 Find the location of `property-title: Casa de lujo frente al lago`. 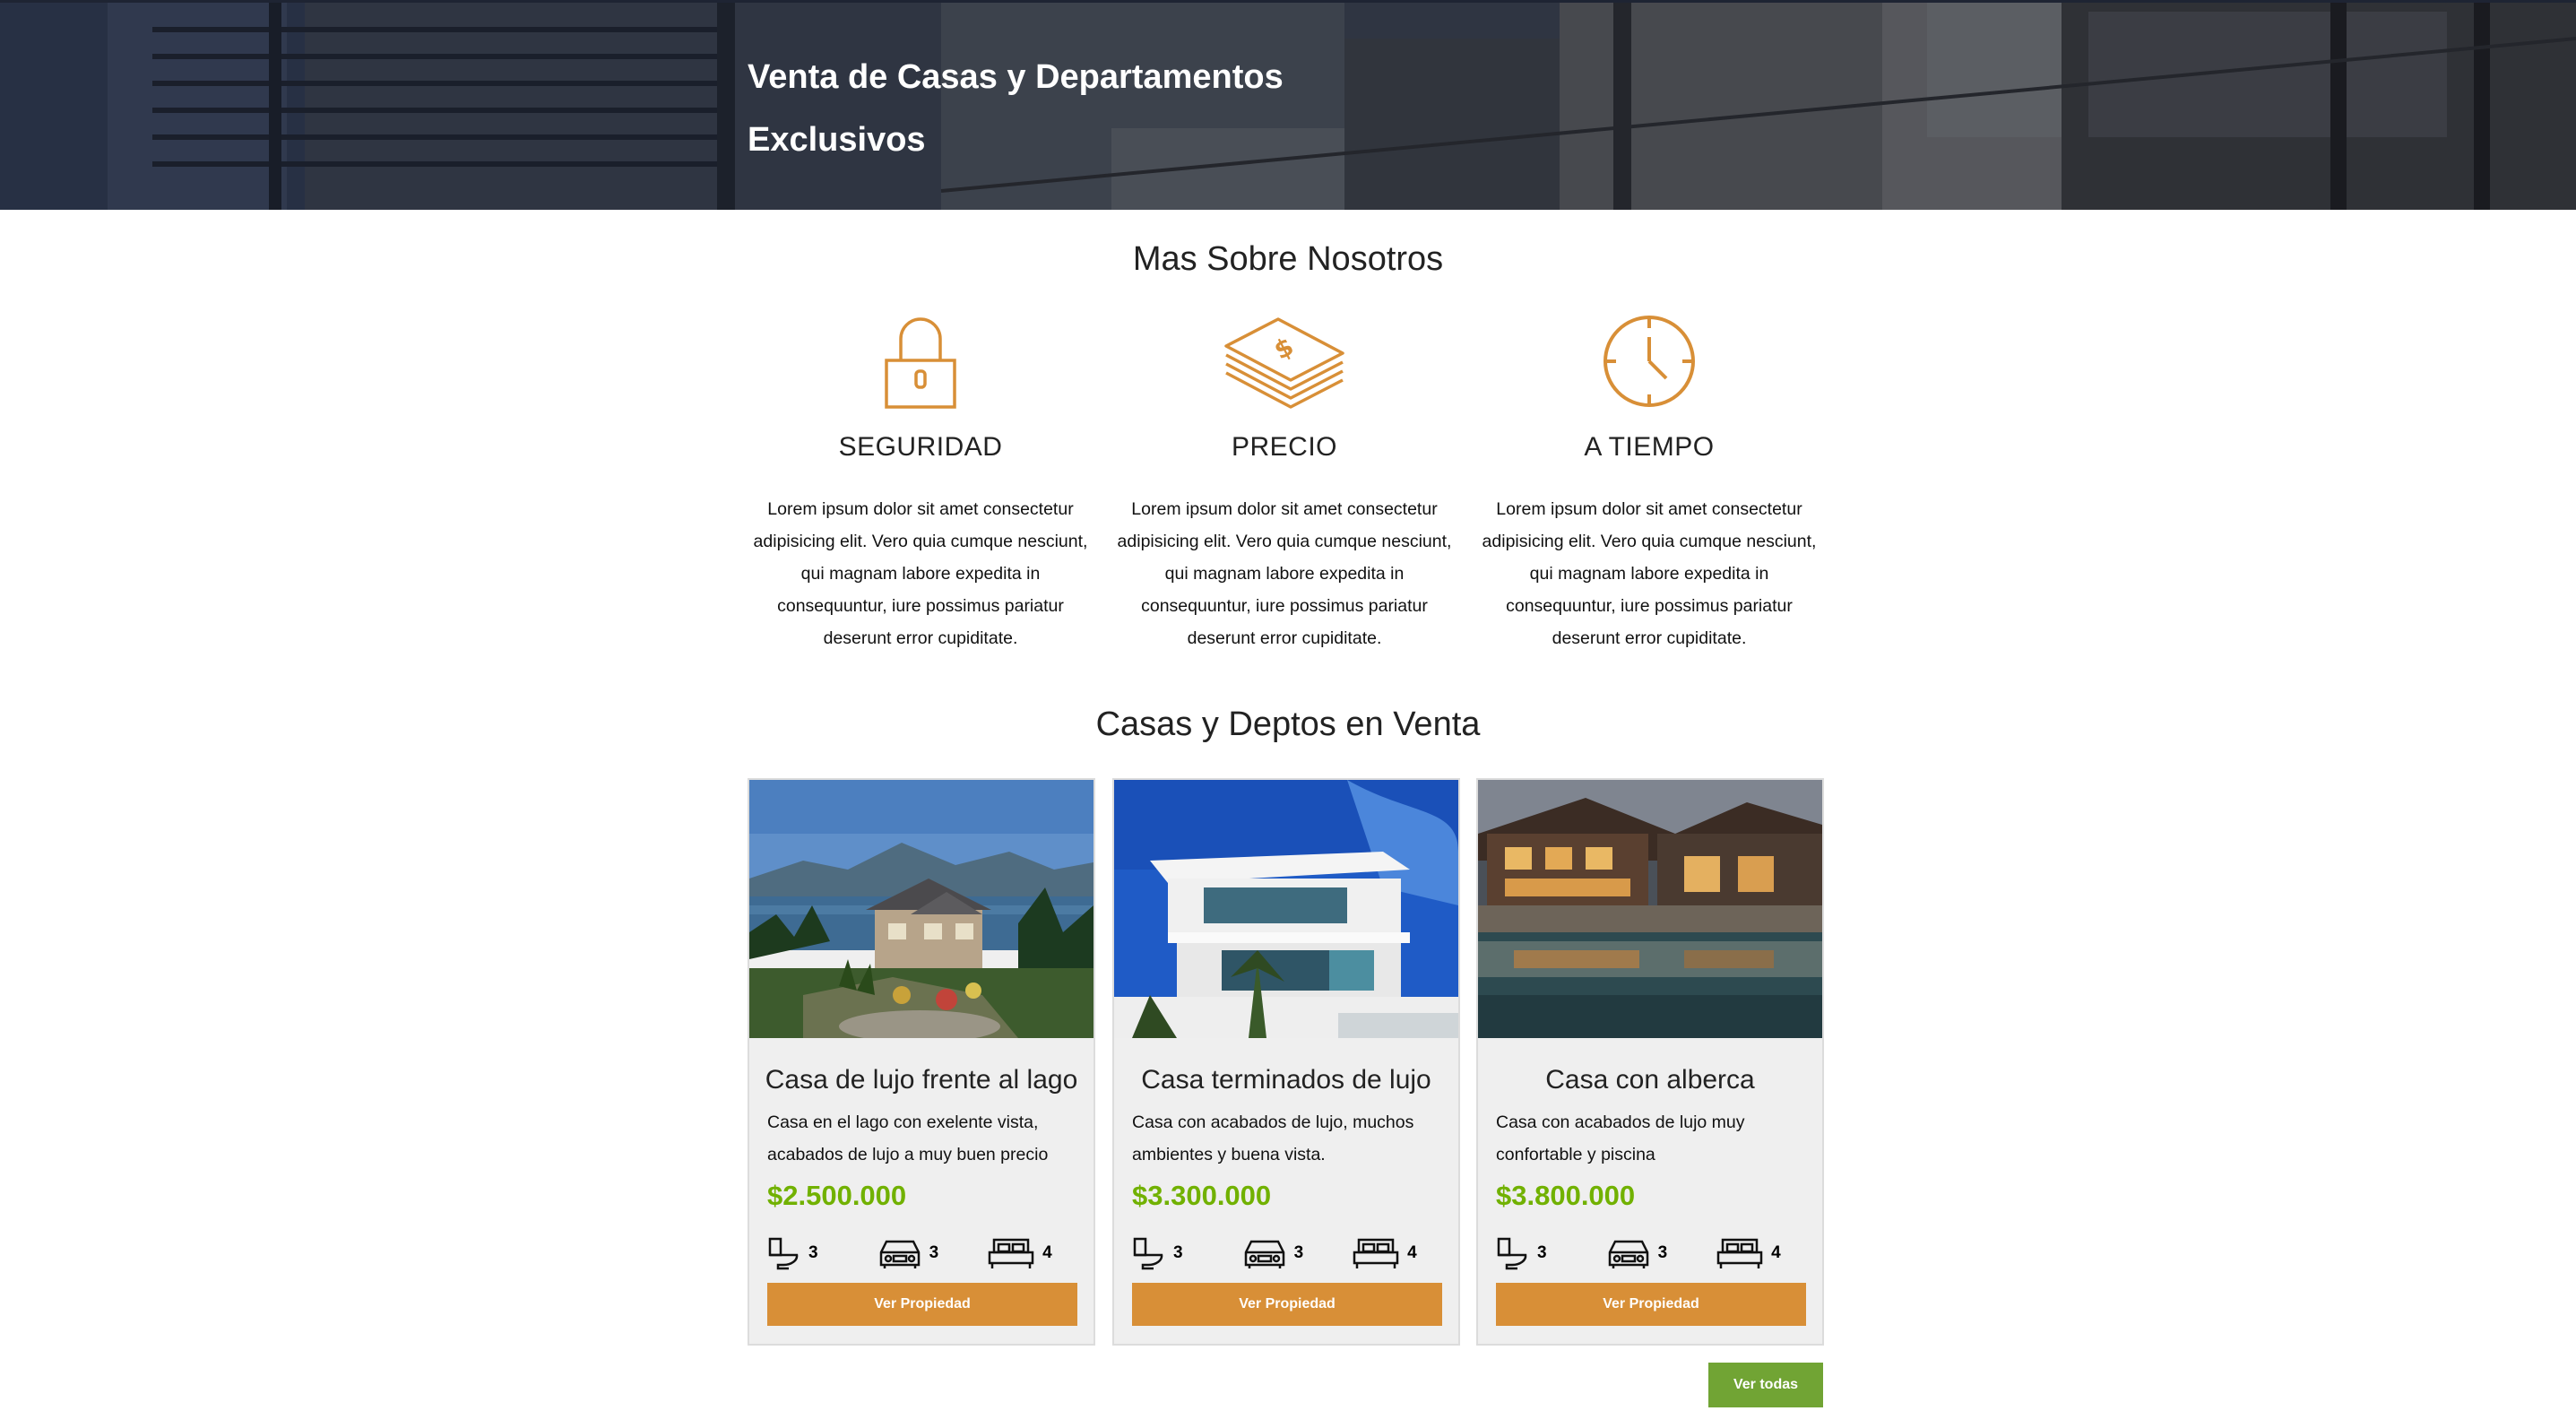

property-title: Casa de lujo frente al lago is located at coordinates (921, 1080).